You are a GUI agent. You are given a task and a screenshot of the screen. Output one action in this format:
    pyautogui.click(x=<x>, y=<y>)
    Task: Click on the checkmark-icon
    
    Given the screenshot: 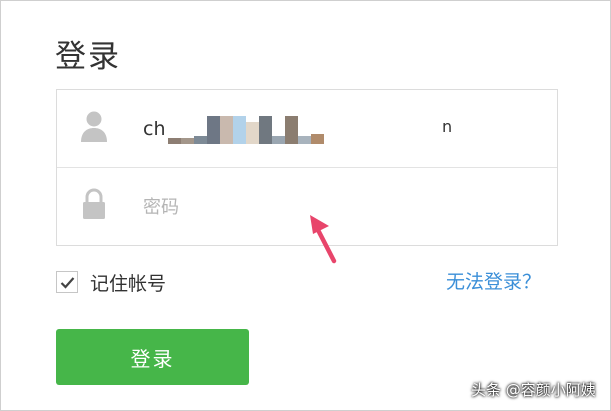 What is the action you would take?
    pyautogui.click(x=67, y=282)
    